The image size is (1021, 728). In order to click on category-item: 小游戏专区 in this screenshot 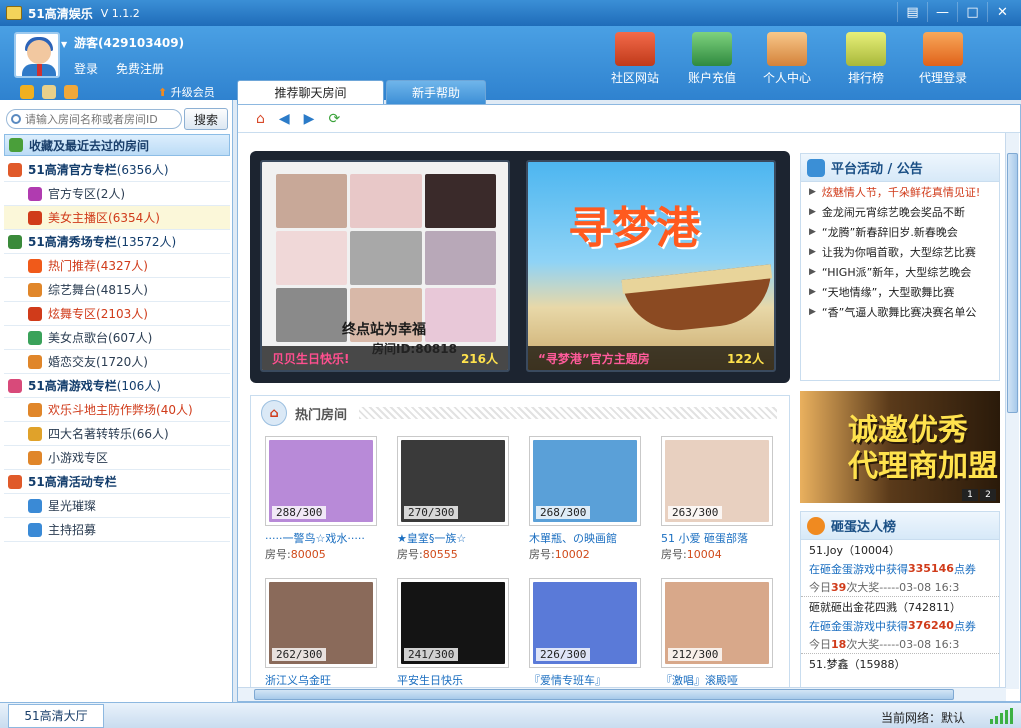, I will do `click(117, 458)`.